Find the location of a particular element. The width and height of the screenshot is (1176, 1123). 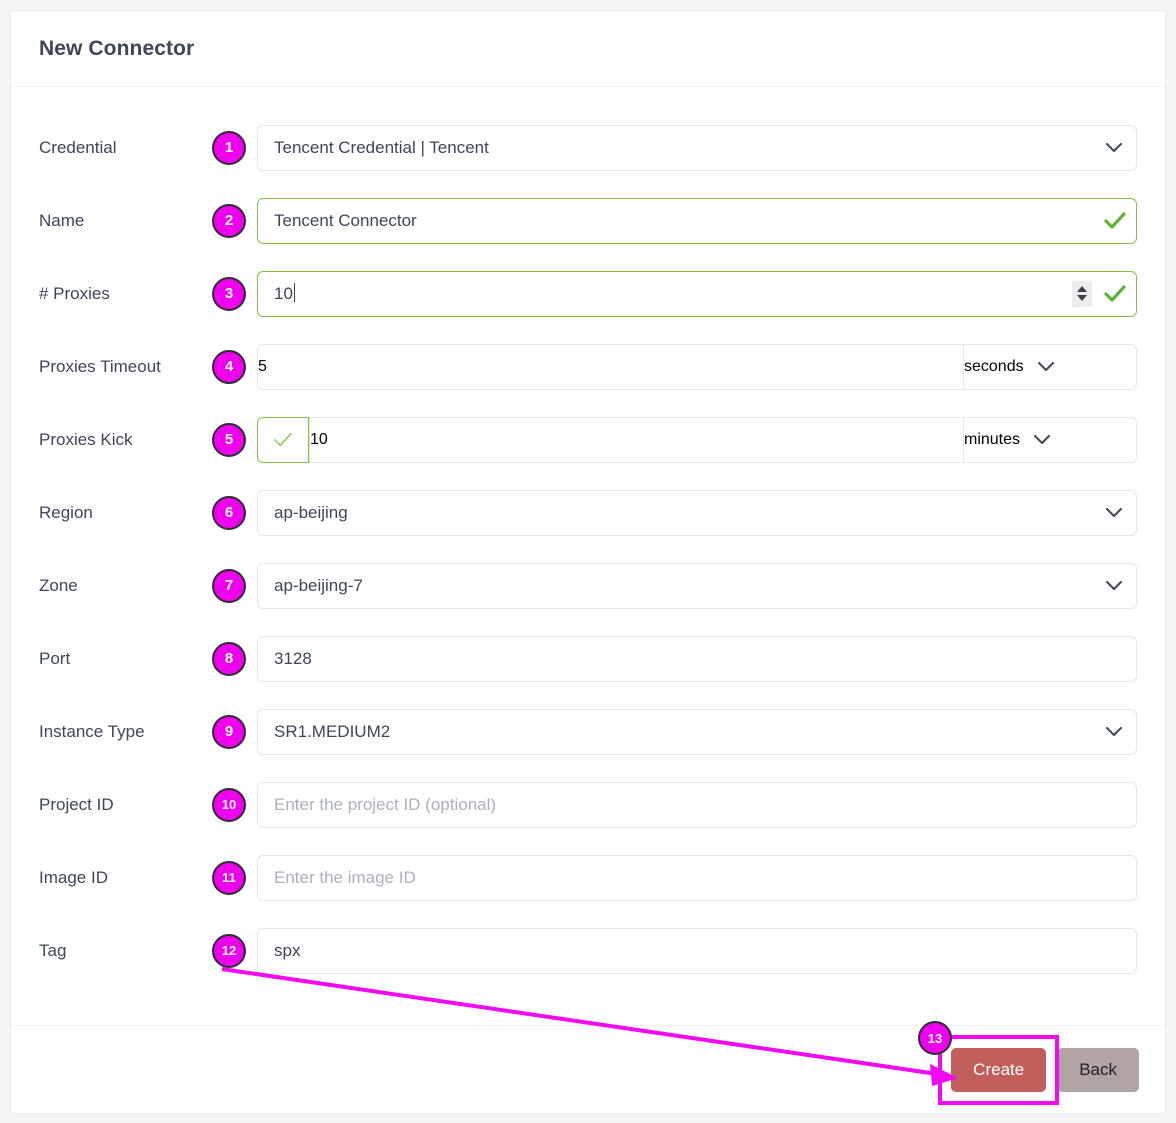

text-input: spx is located at coordinates (697, 950).